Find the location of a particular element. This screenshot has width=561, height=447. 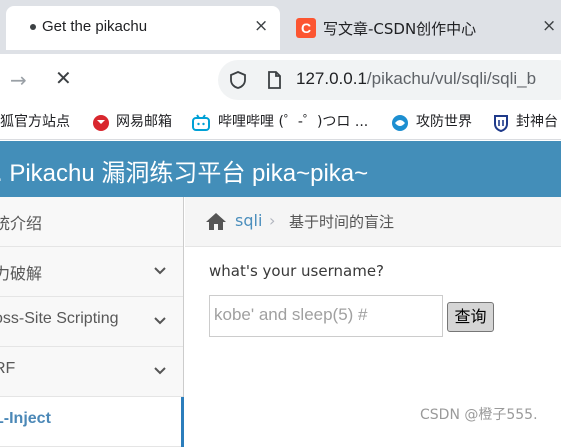

address-bar: 127.0.0.1/pikachu/vul/sqli/sqli_b is located at coordinates (389, 80).